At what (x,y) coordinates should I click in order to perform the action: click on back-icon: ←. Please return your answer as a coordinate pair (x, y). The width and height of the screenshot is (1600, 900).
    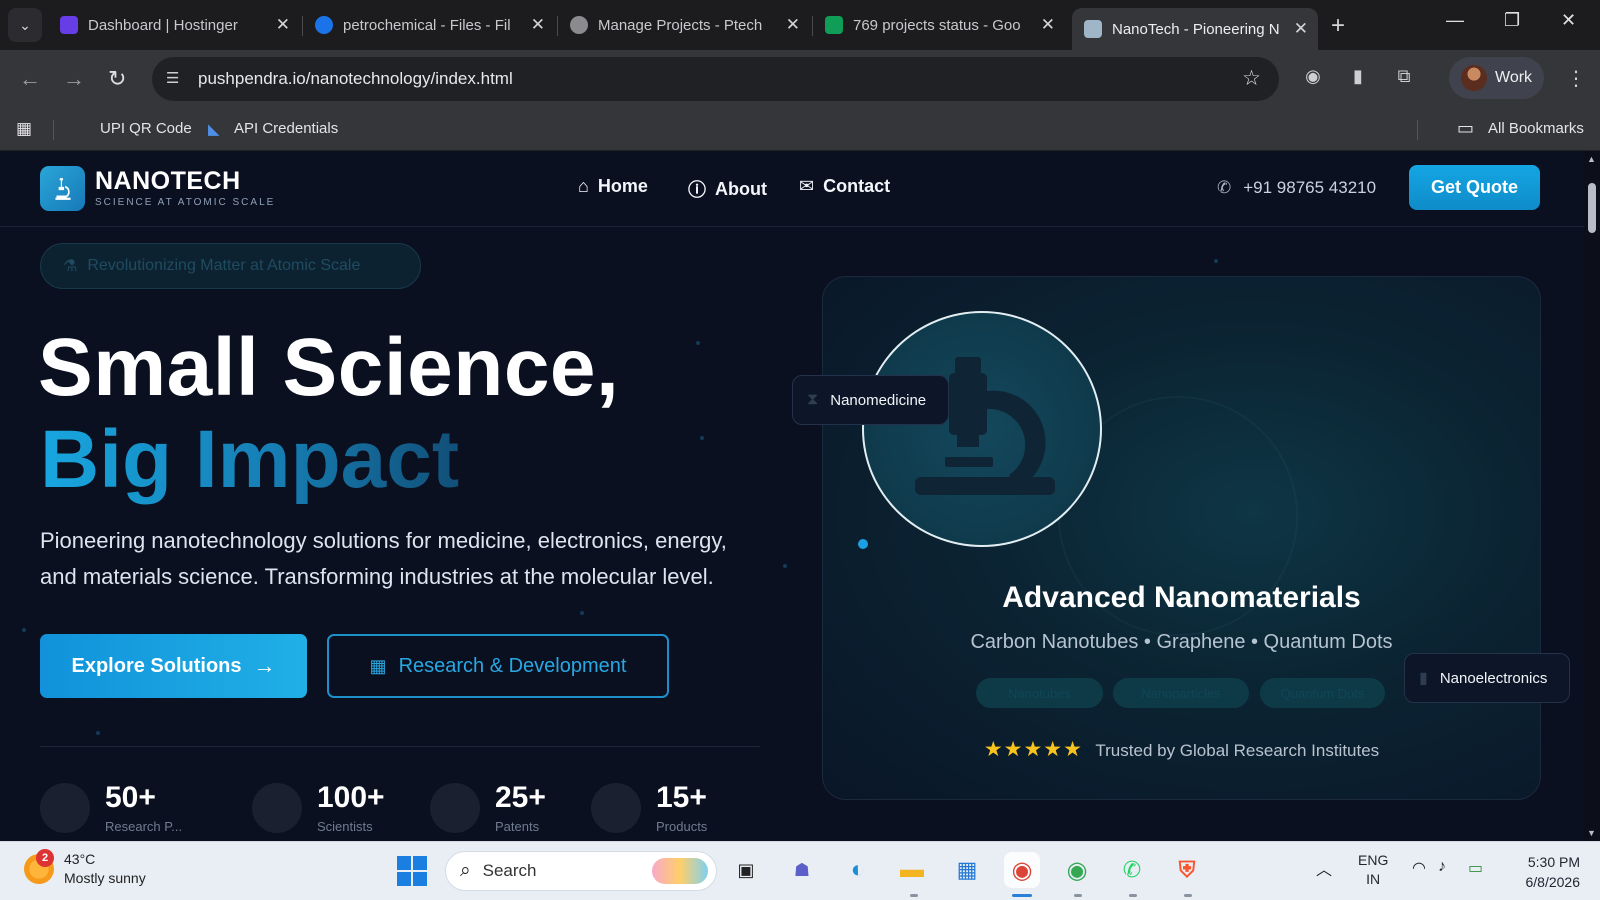
    Looking at the image, I should click on (30, 79).